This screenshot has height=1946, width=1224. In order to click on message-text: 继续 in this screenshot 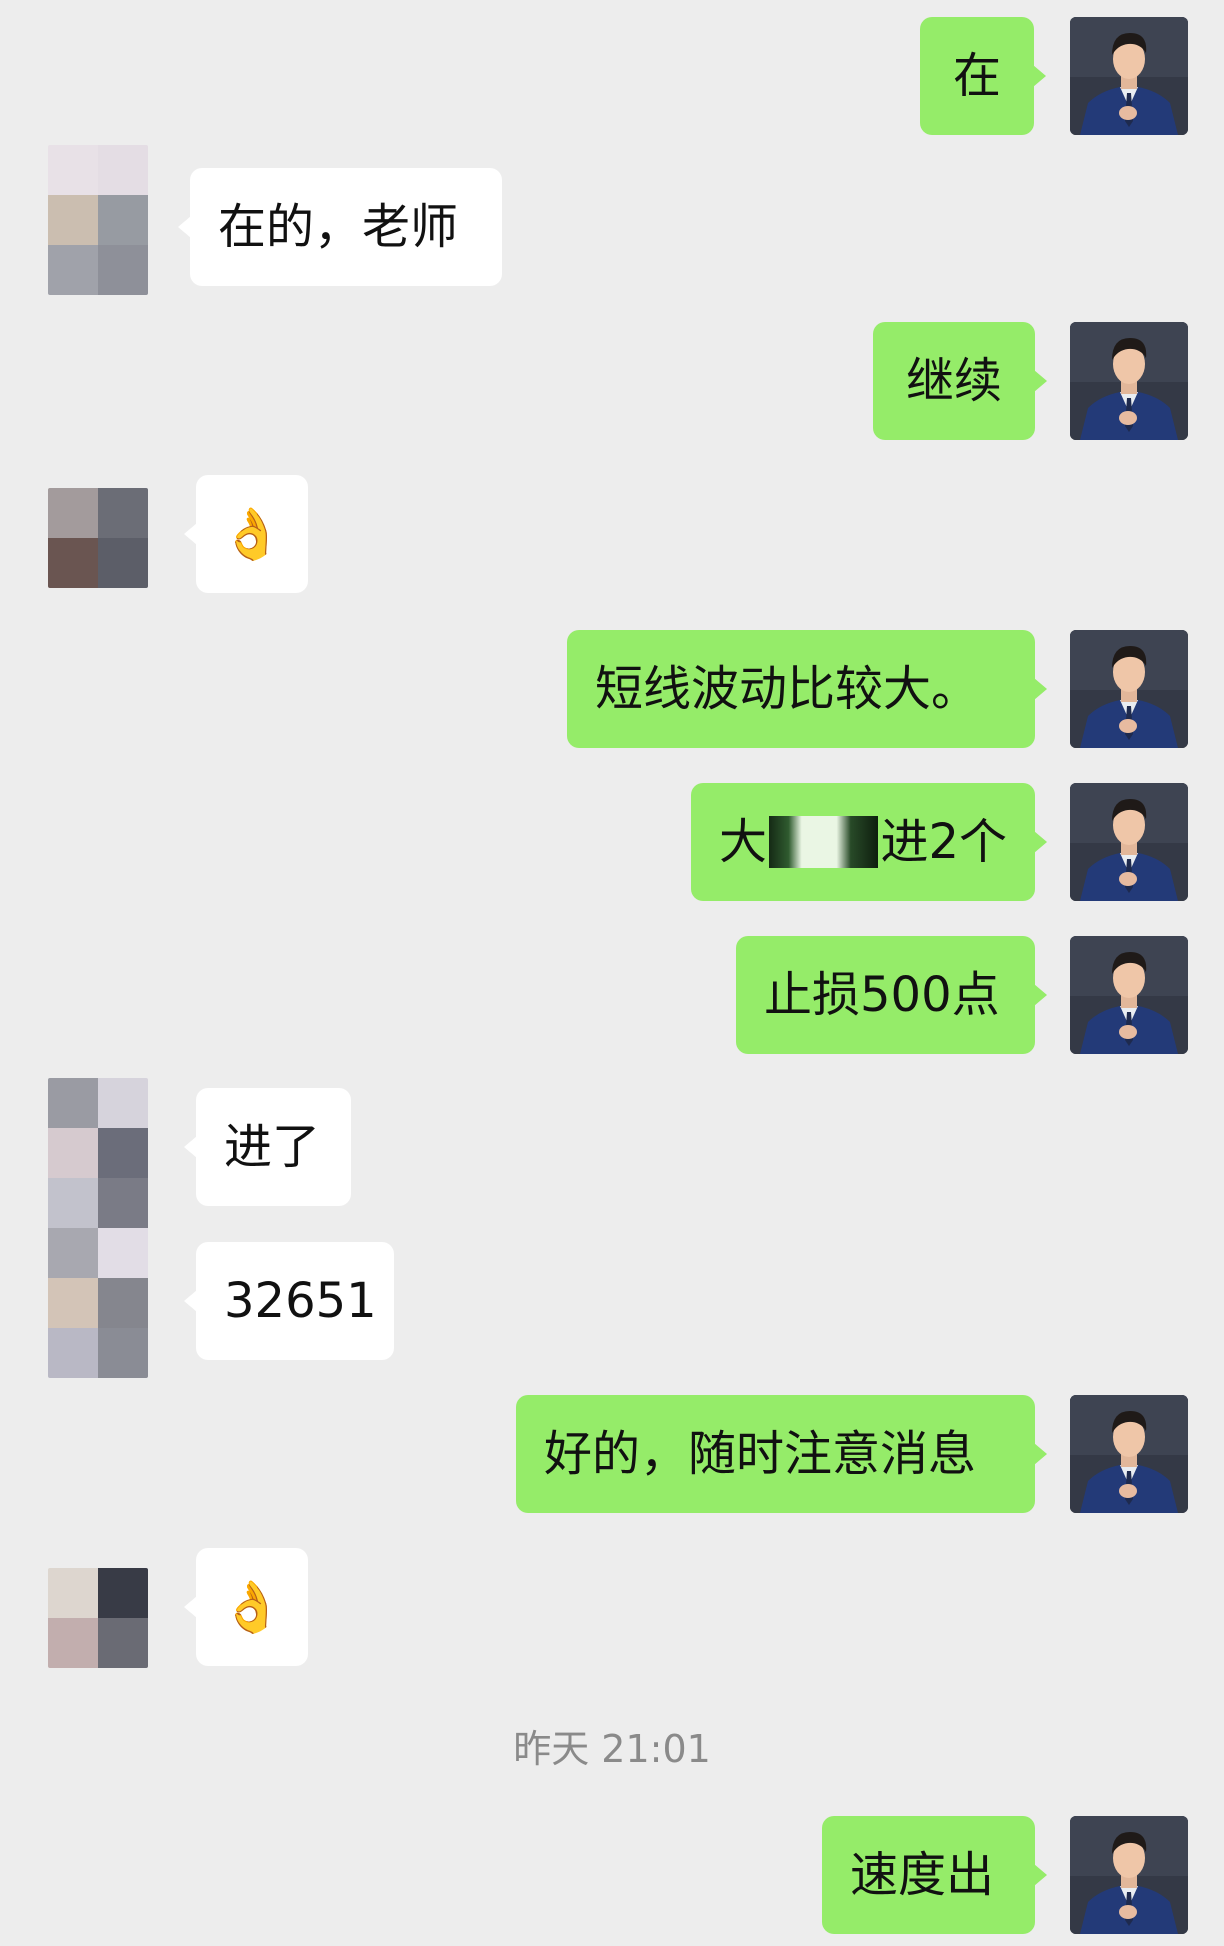, I will do `click(953, 381)`.